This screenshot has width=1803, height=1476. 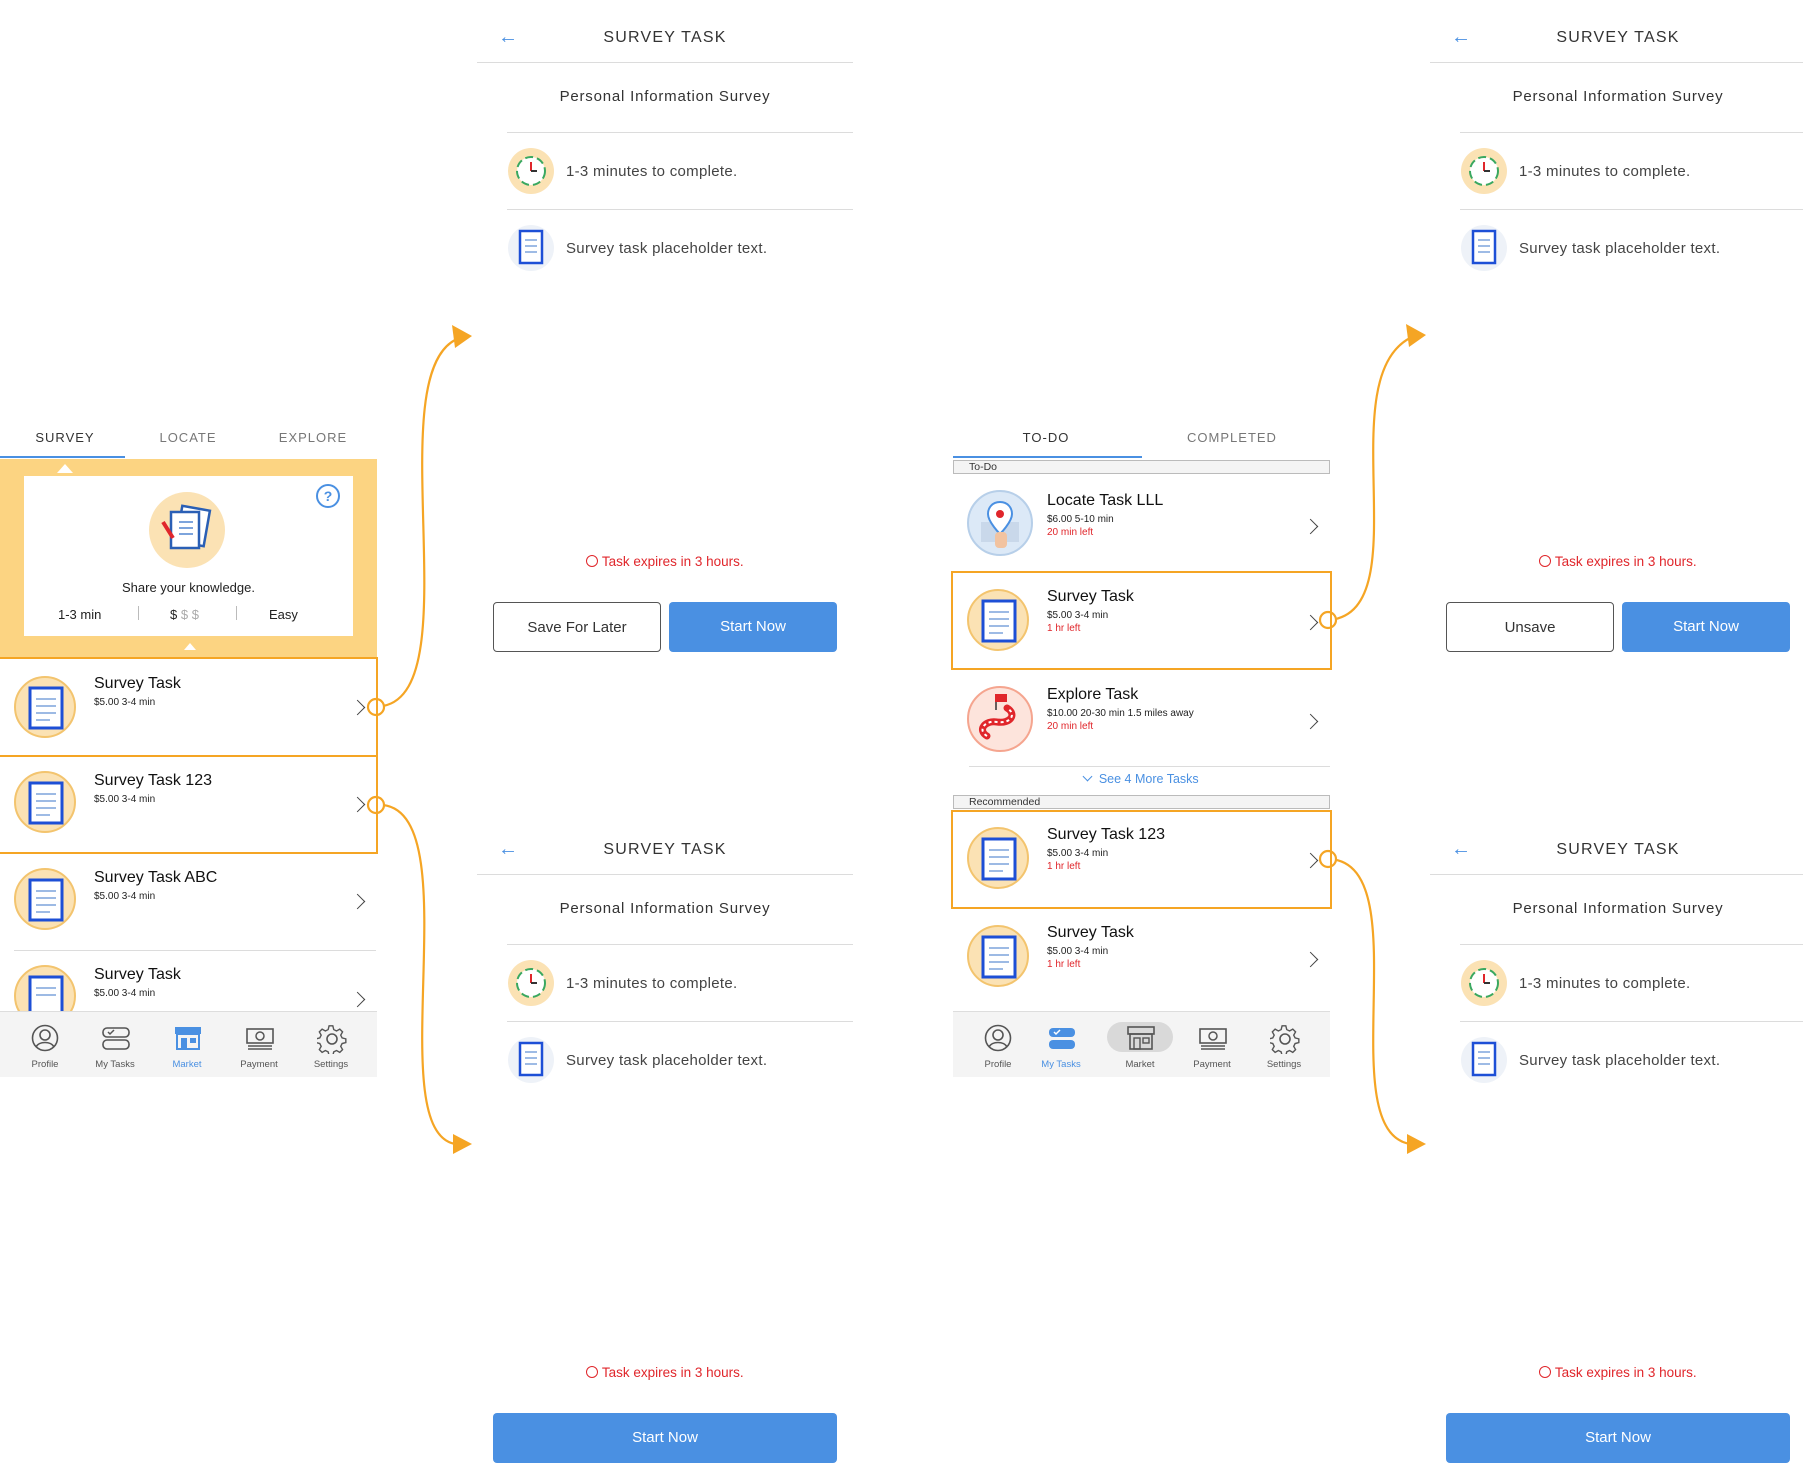 What do you see at coordinates (1213, 1039) in the screenshot?
I see `cash-icon` at bounding box center [1213, 1039].